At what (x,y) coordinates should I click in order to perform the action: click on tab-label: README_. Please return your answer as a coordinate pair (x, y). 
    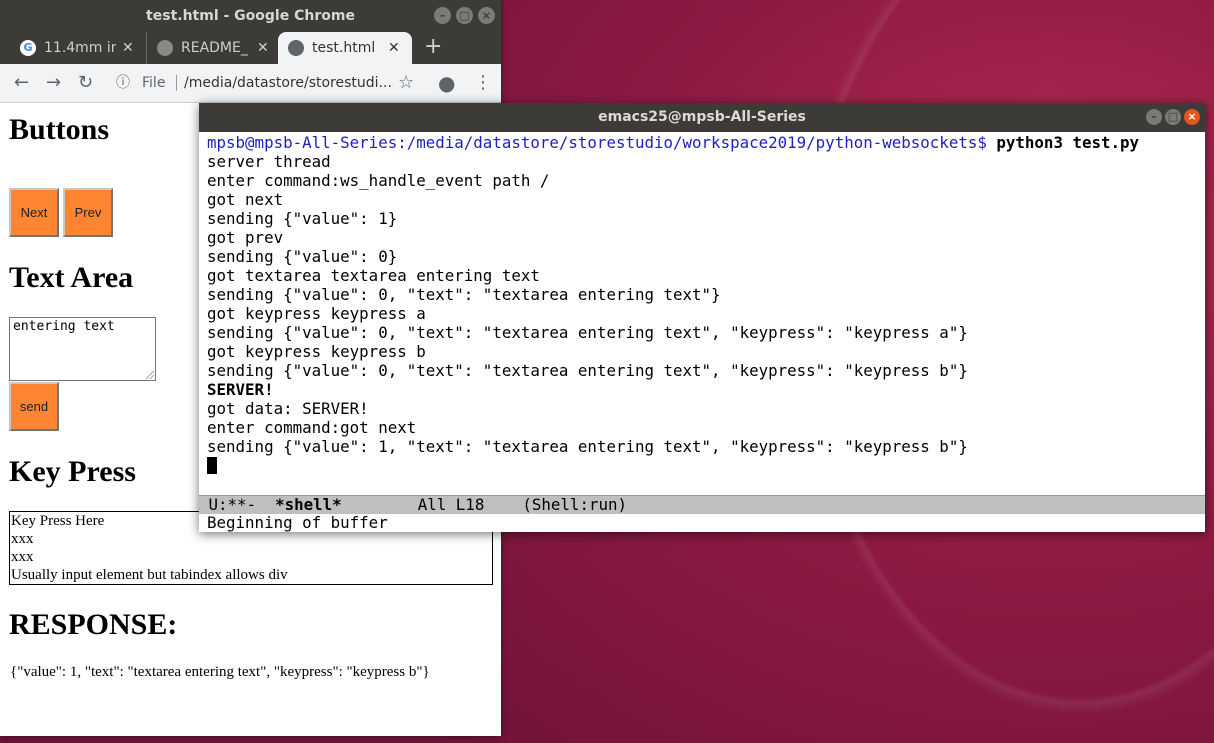
    Looking at the image, I should click on (214, 48).